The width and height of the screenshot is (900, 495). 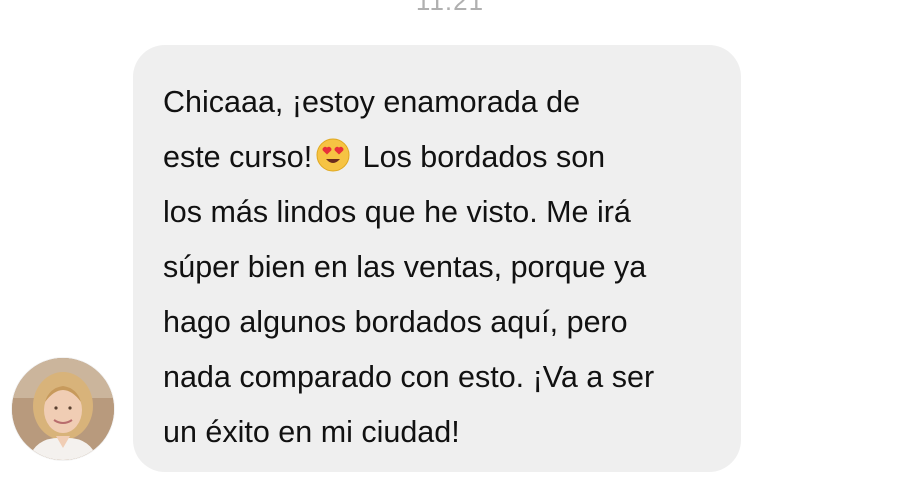 I want to click on message-timestamp: 11:21, so click(x=450, y=8).